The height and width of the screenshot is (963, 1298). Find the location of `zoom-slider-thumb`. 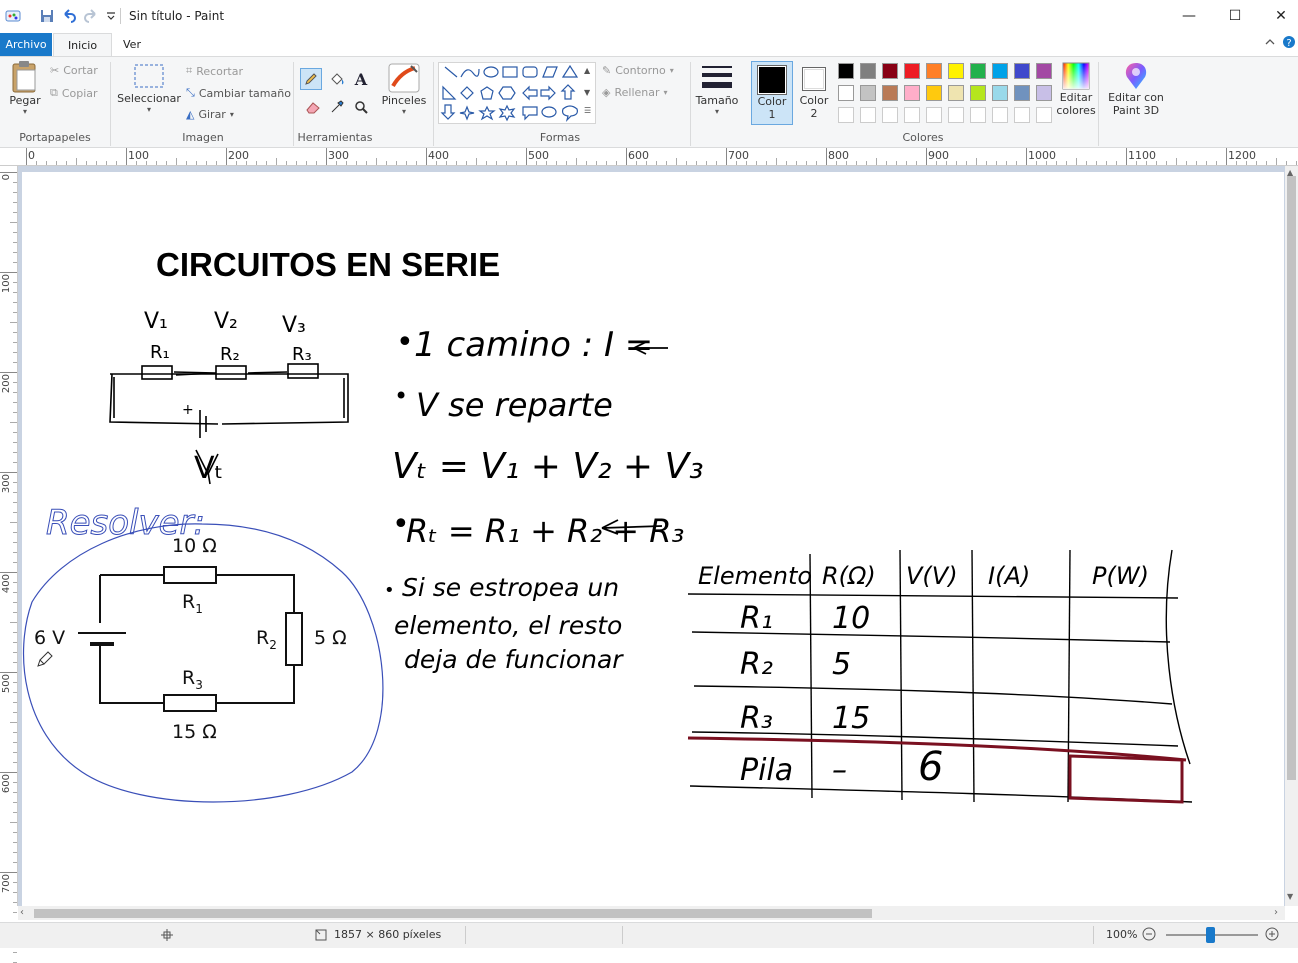

zoom-slider-thumb is located at coordinates (1210, 935).